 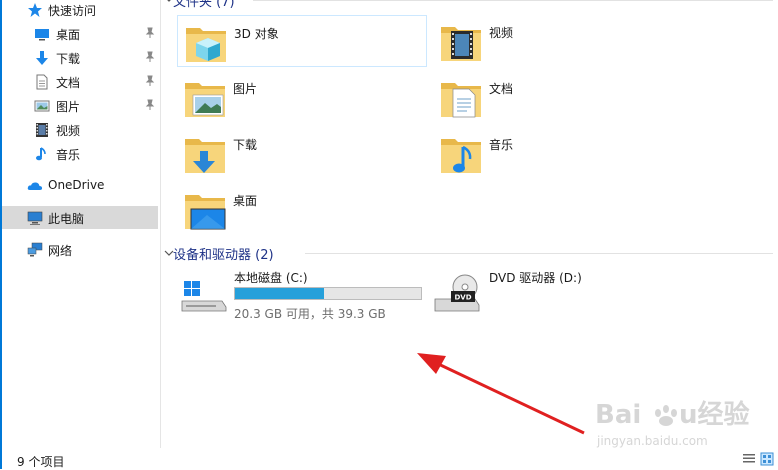 What do you see at coordinates (749, 459) in the screenshot?
I see `details-view-icon` at bounding box center [749, 459].